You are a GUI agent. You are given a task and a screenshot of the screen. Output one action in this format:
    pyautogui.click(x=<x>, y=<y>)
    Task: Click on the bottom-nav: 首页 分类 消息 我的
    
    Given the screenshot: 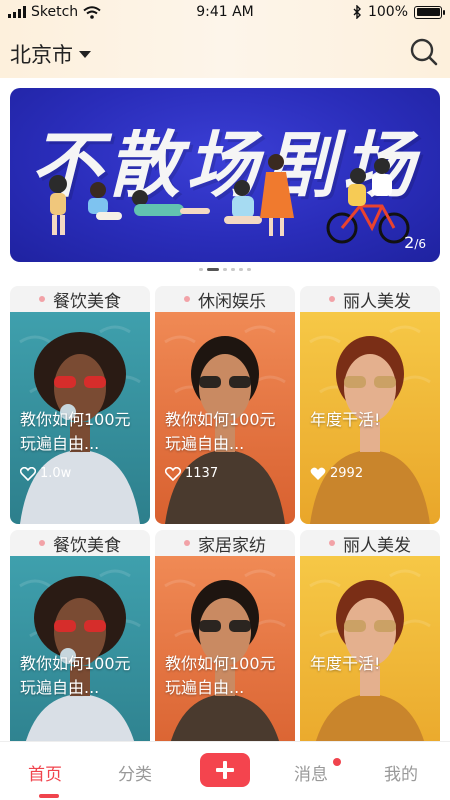 What is the action you would take?
    pyautogui.click(x=225, y=771)
    